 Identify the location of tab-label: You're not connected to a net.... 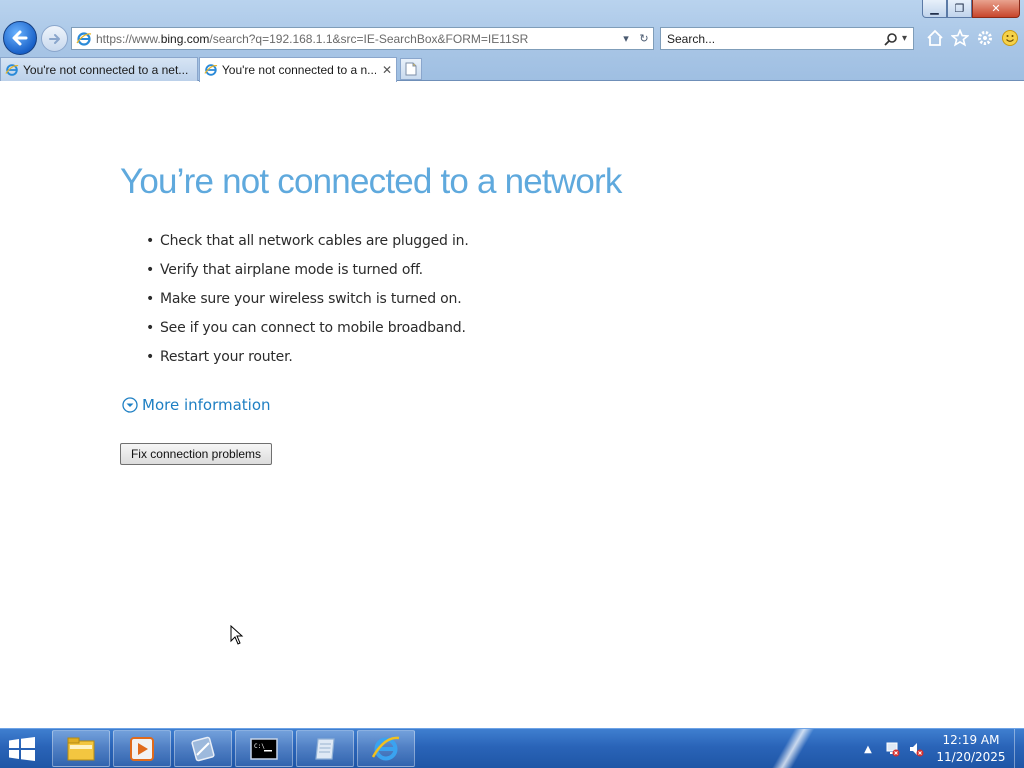
(106, 69).